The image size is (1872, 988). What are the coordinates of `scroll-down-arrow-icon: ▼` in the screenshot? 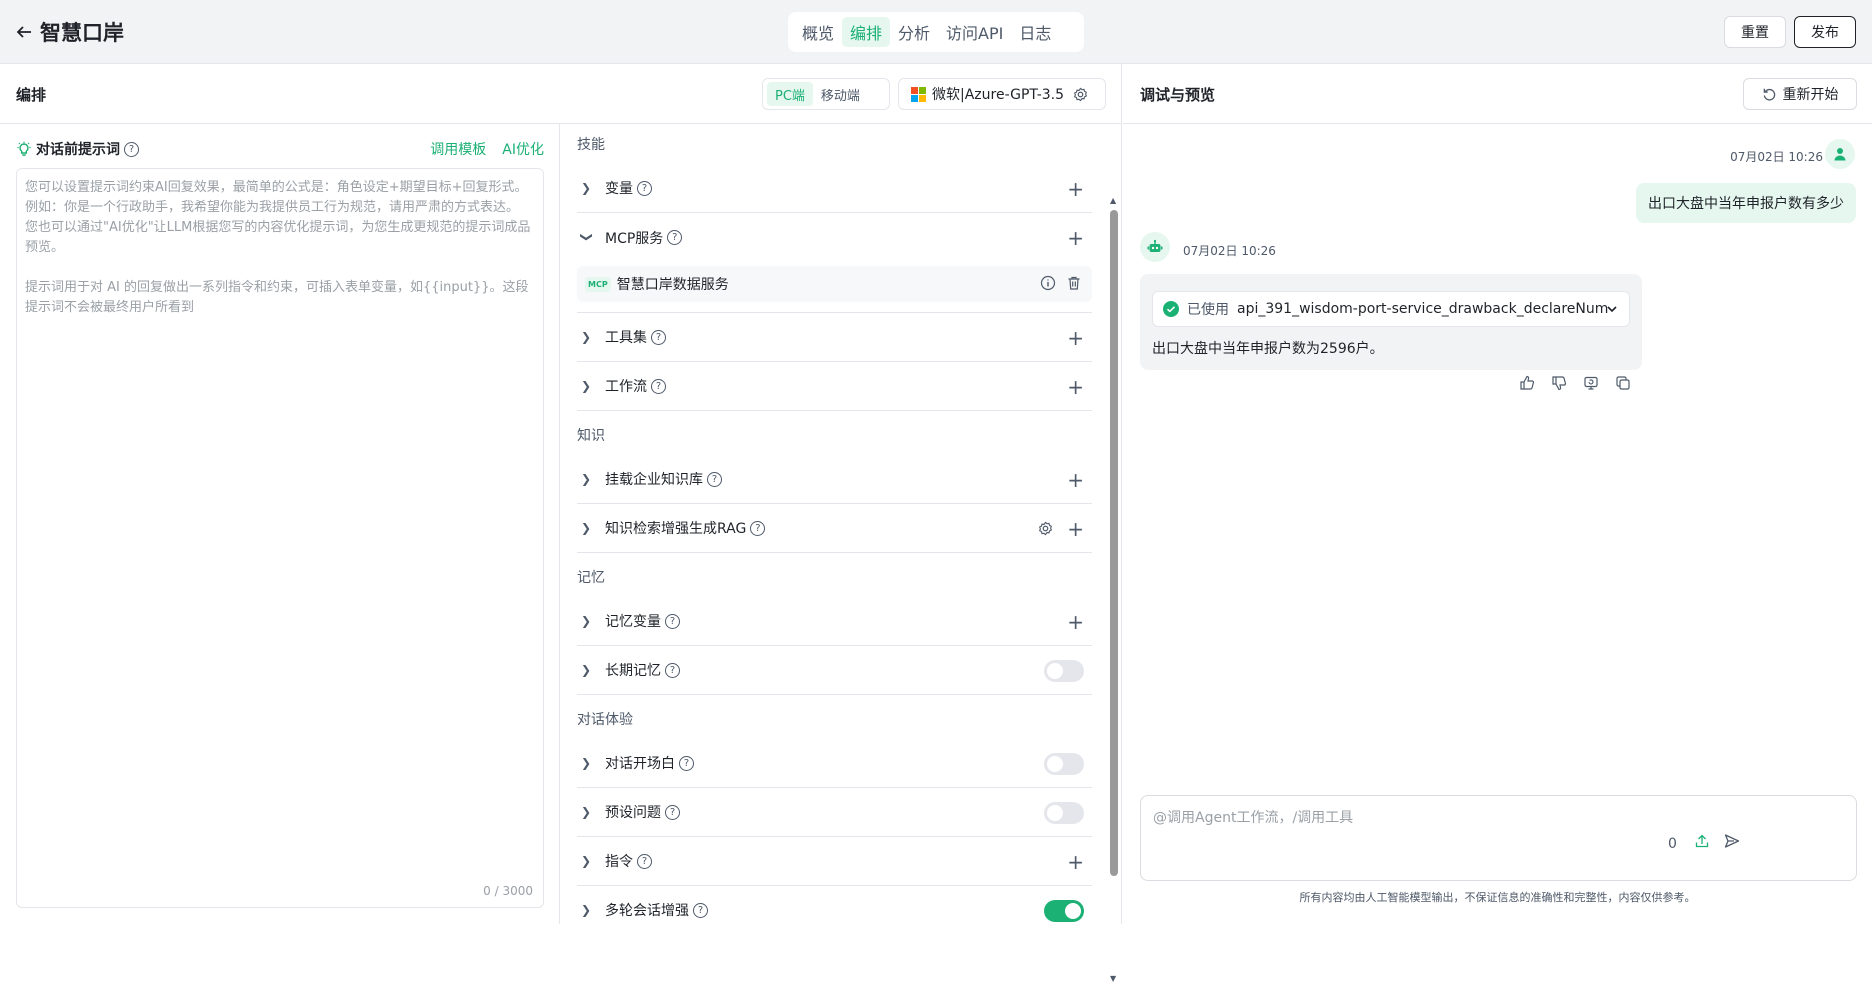 It's located at (1113, 978).